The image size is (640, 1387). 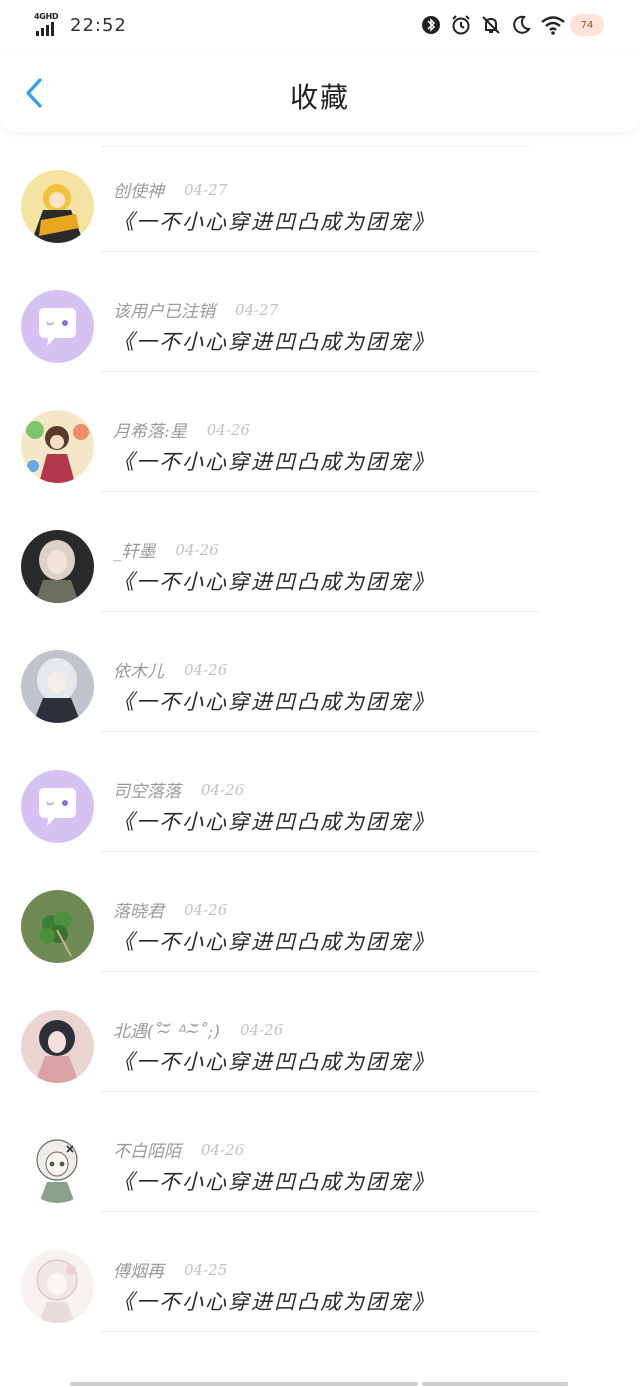 What do you see at coordinates (320, 192) in the screenshot?
I see `list-item: 创使神 04-27 《一不小心穿进凹凸成为团宠》` at bounding box center [320, 192].